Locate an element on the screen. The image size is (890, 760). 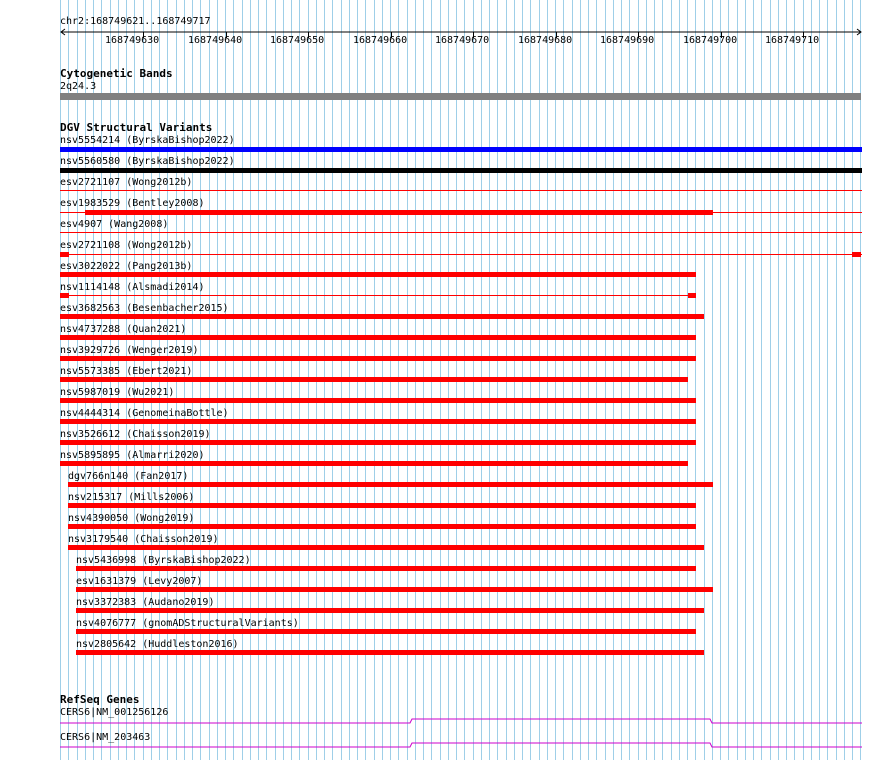
variant-label: nsv1114148 (Alsmadi2014) is located at coordinates (132, 287).